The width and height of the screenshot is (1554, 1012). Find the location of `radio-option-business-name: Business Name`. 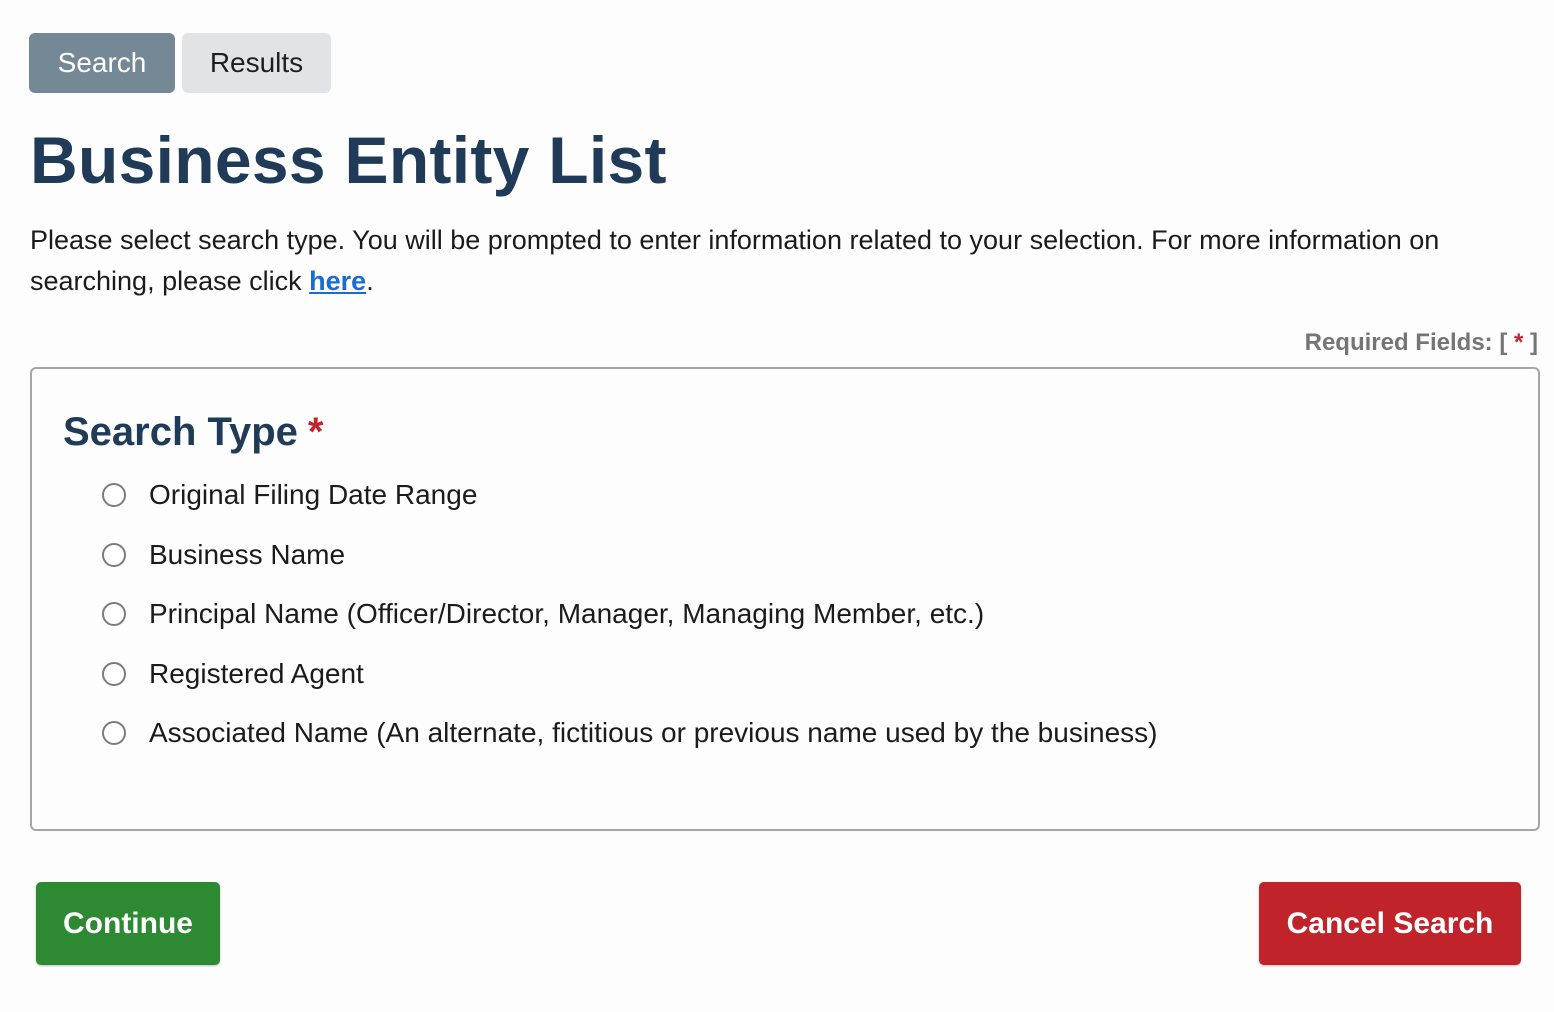

radio-option-business-name: Business Name is located at coordinates (223, 555).